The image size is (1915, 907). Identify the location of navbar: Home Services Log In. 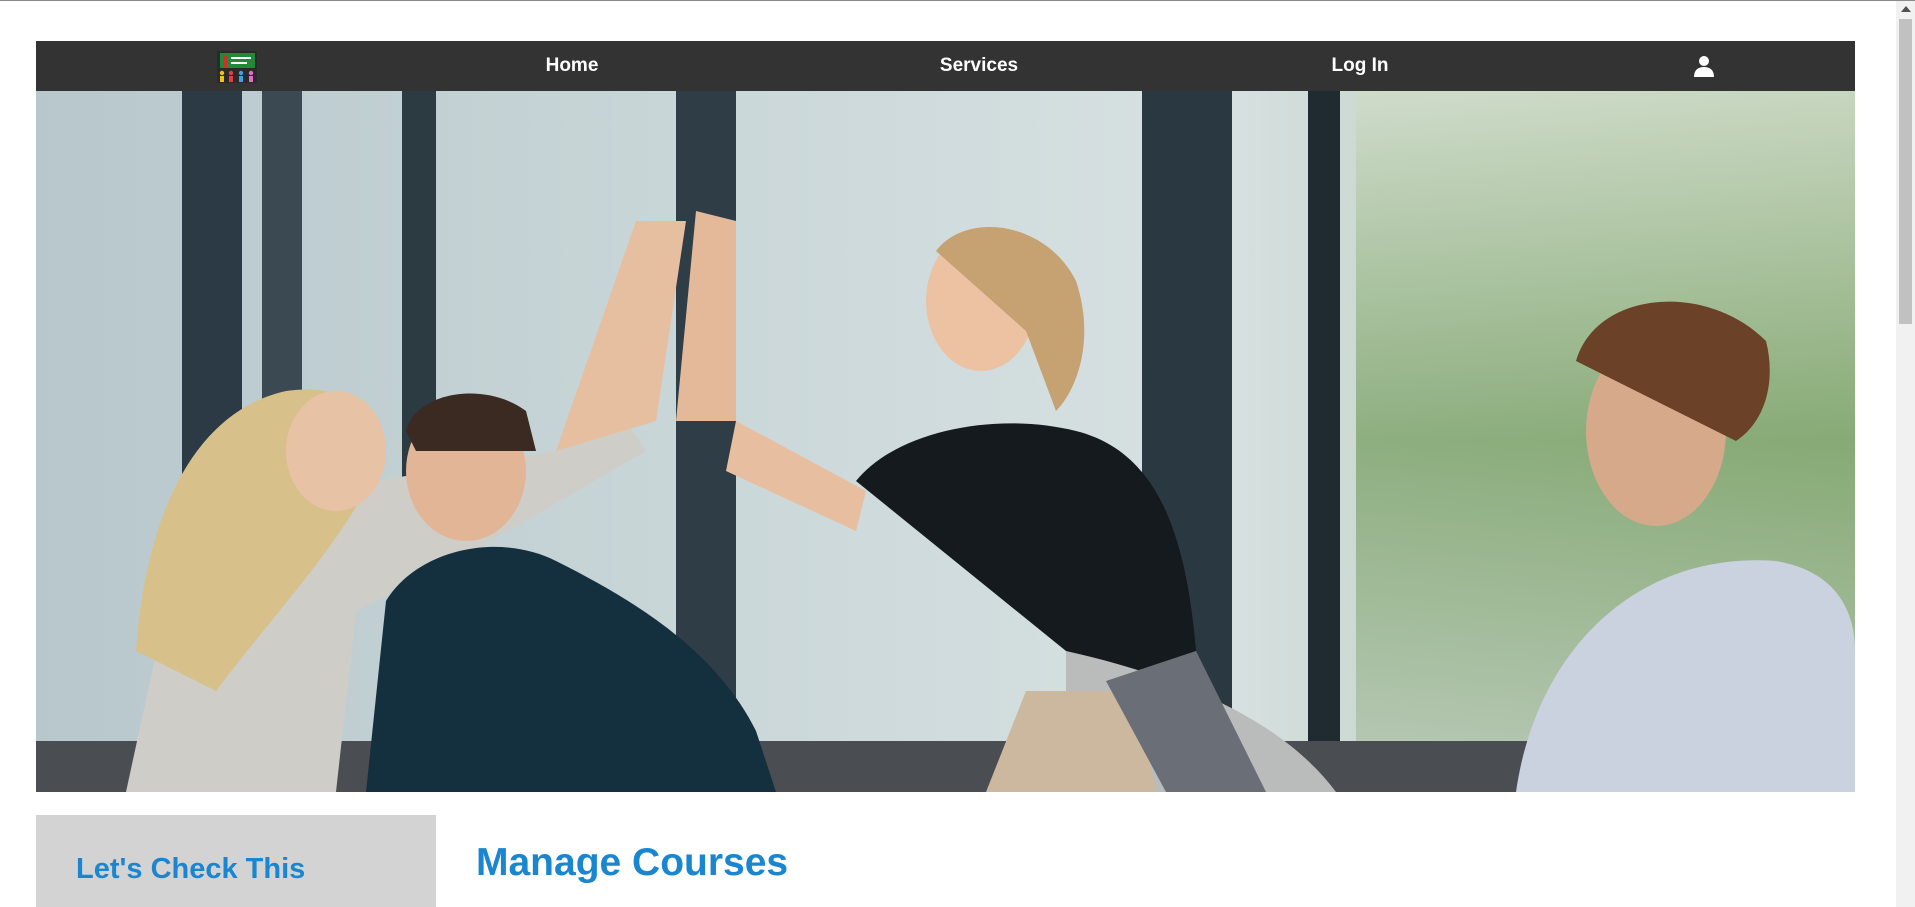
(945, 66).